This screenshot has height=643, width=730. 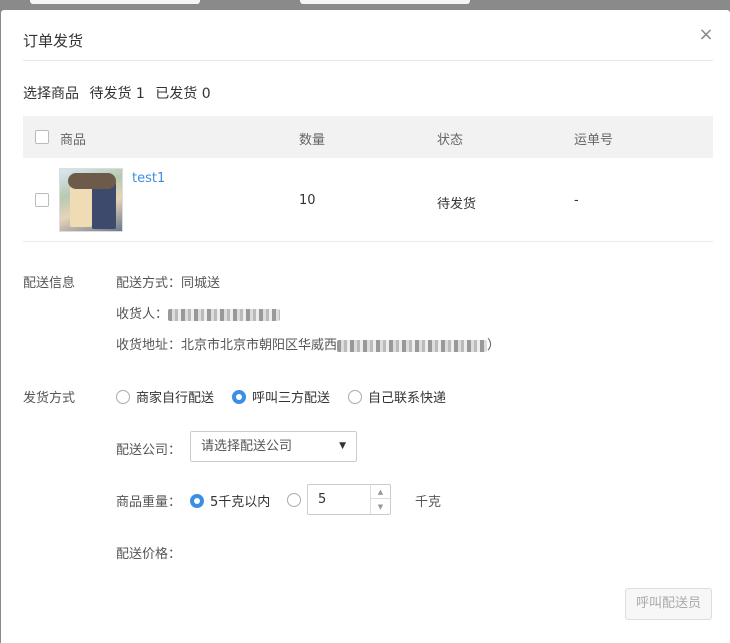 What do you see at coordinates (380, 507) in the screenshot?
I see `chevron-down-icon: ▼` at bounding box center [380, 507].